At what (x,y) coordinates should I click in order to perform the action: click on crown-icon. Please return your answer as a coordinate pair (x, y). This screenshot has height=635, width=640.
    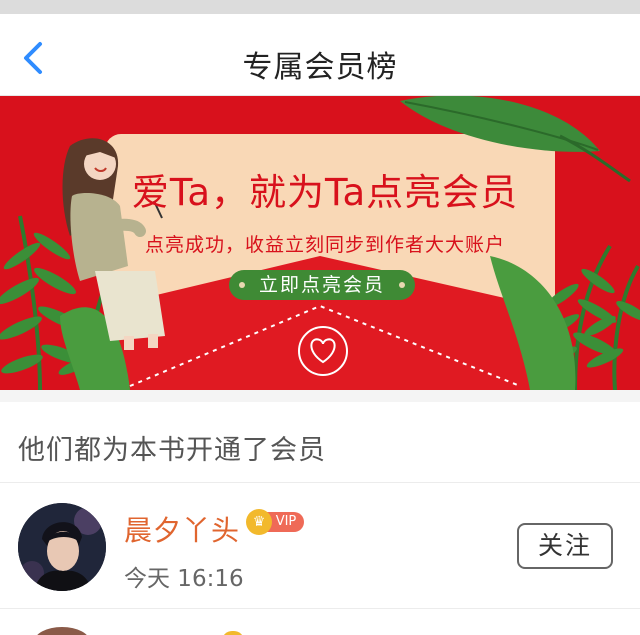
    Looking at the image, I should click on (233, 633).